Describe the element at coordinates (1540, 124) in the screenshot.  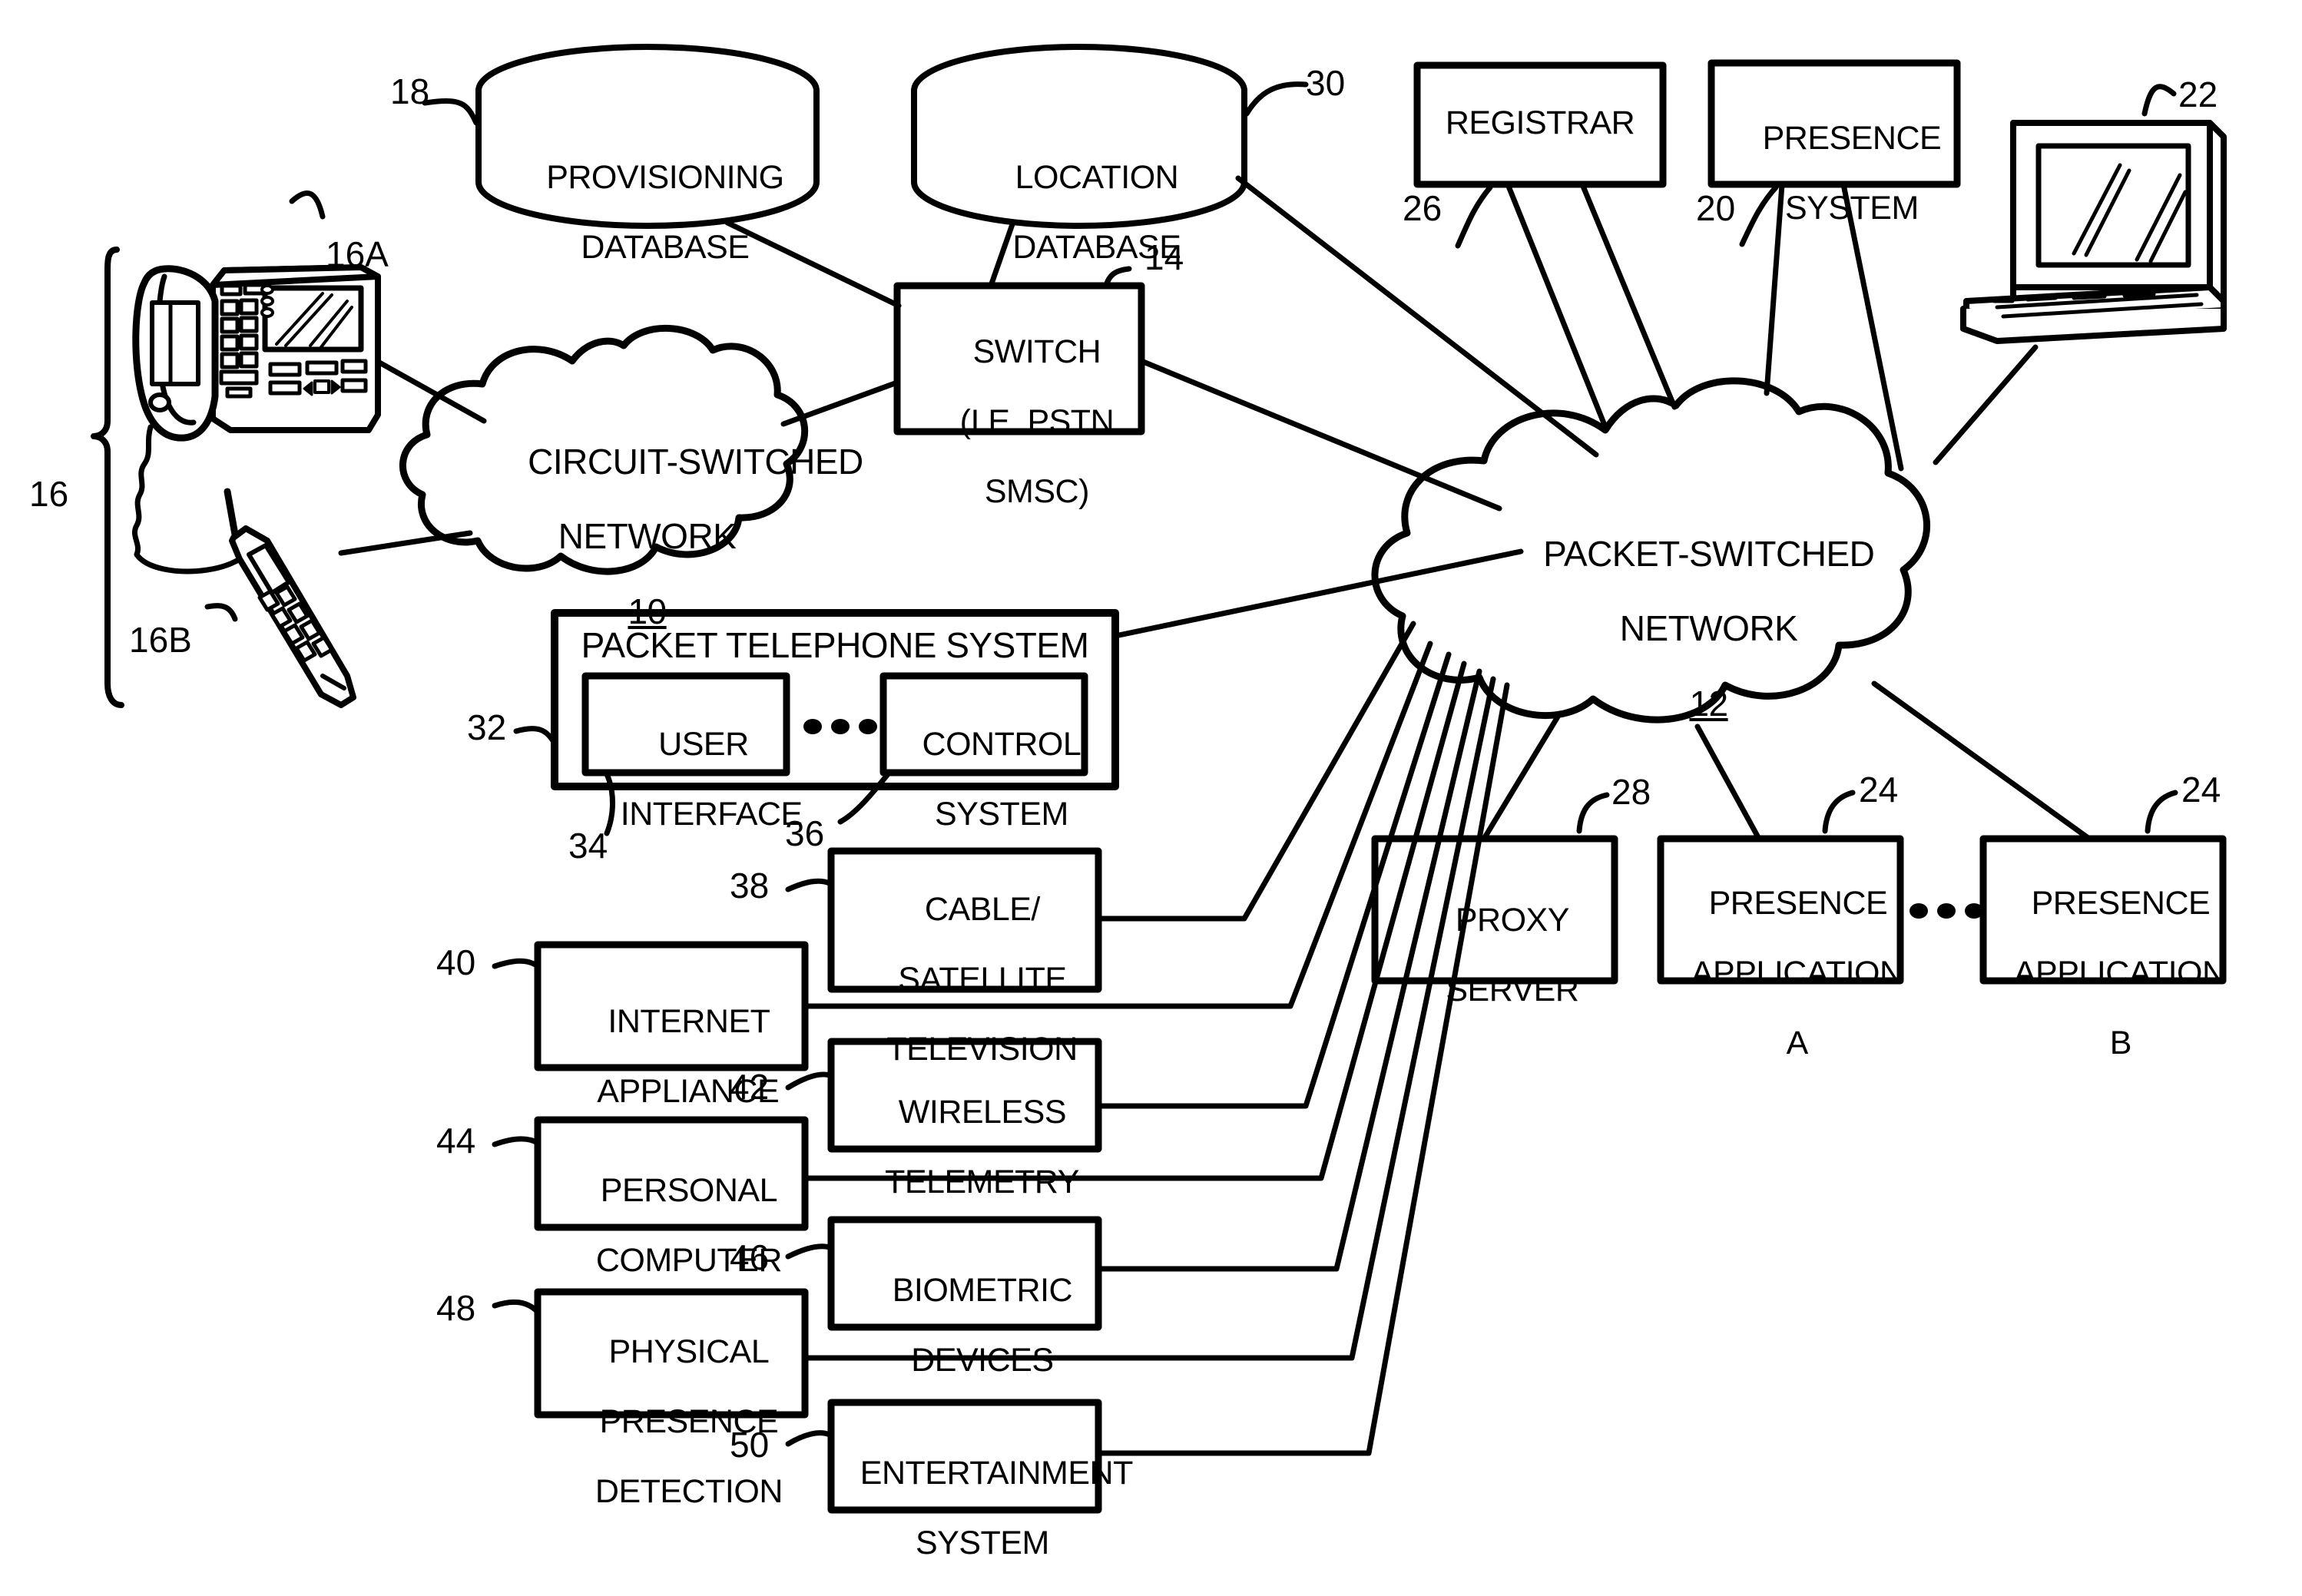
I see `registrar-box` at that location.